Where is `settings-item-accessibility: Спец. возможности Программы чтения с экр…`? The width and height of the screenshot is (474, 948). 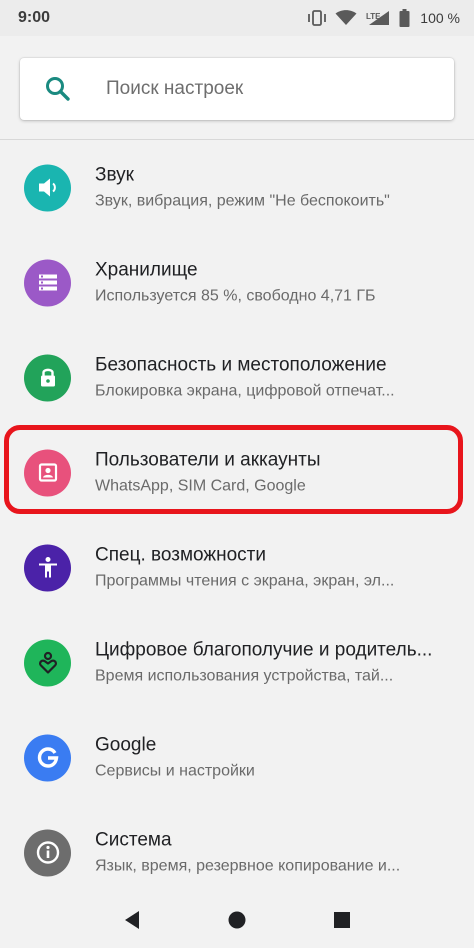 settings-item-accessibility: Спец. возможности Программы чтения с экр… is located at coordinates (237, 567).